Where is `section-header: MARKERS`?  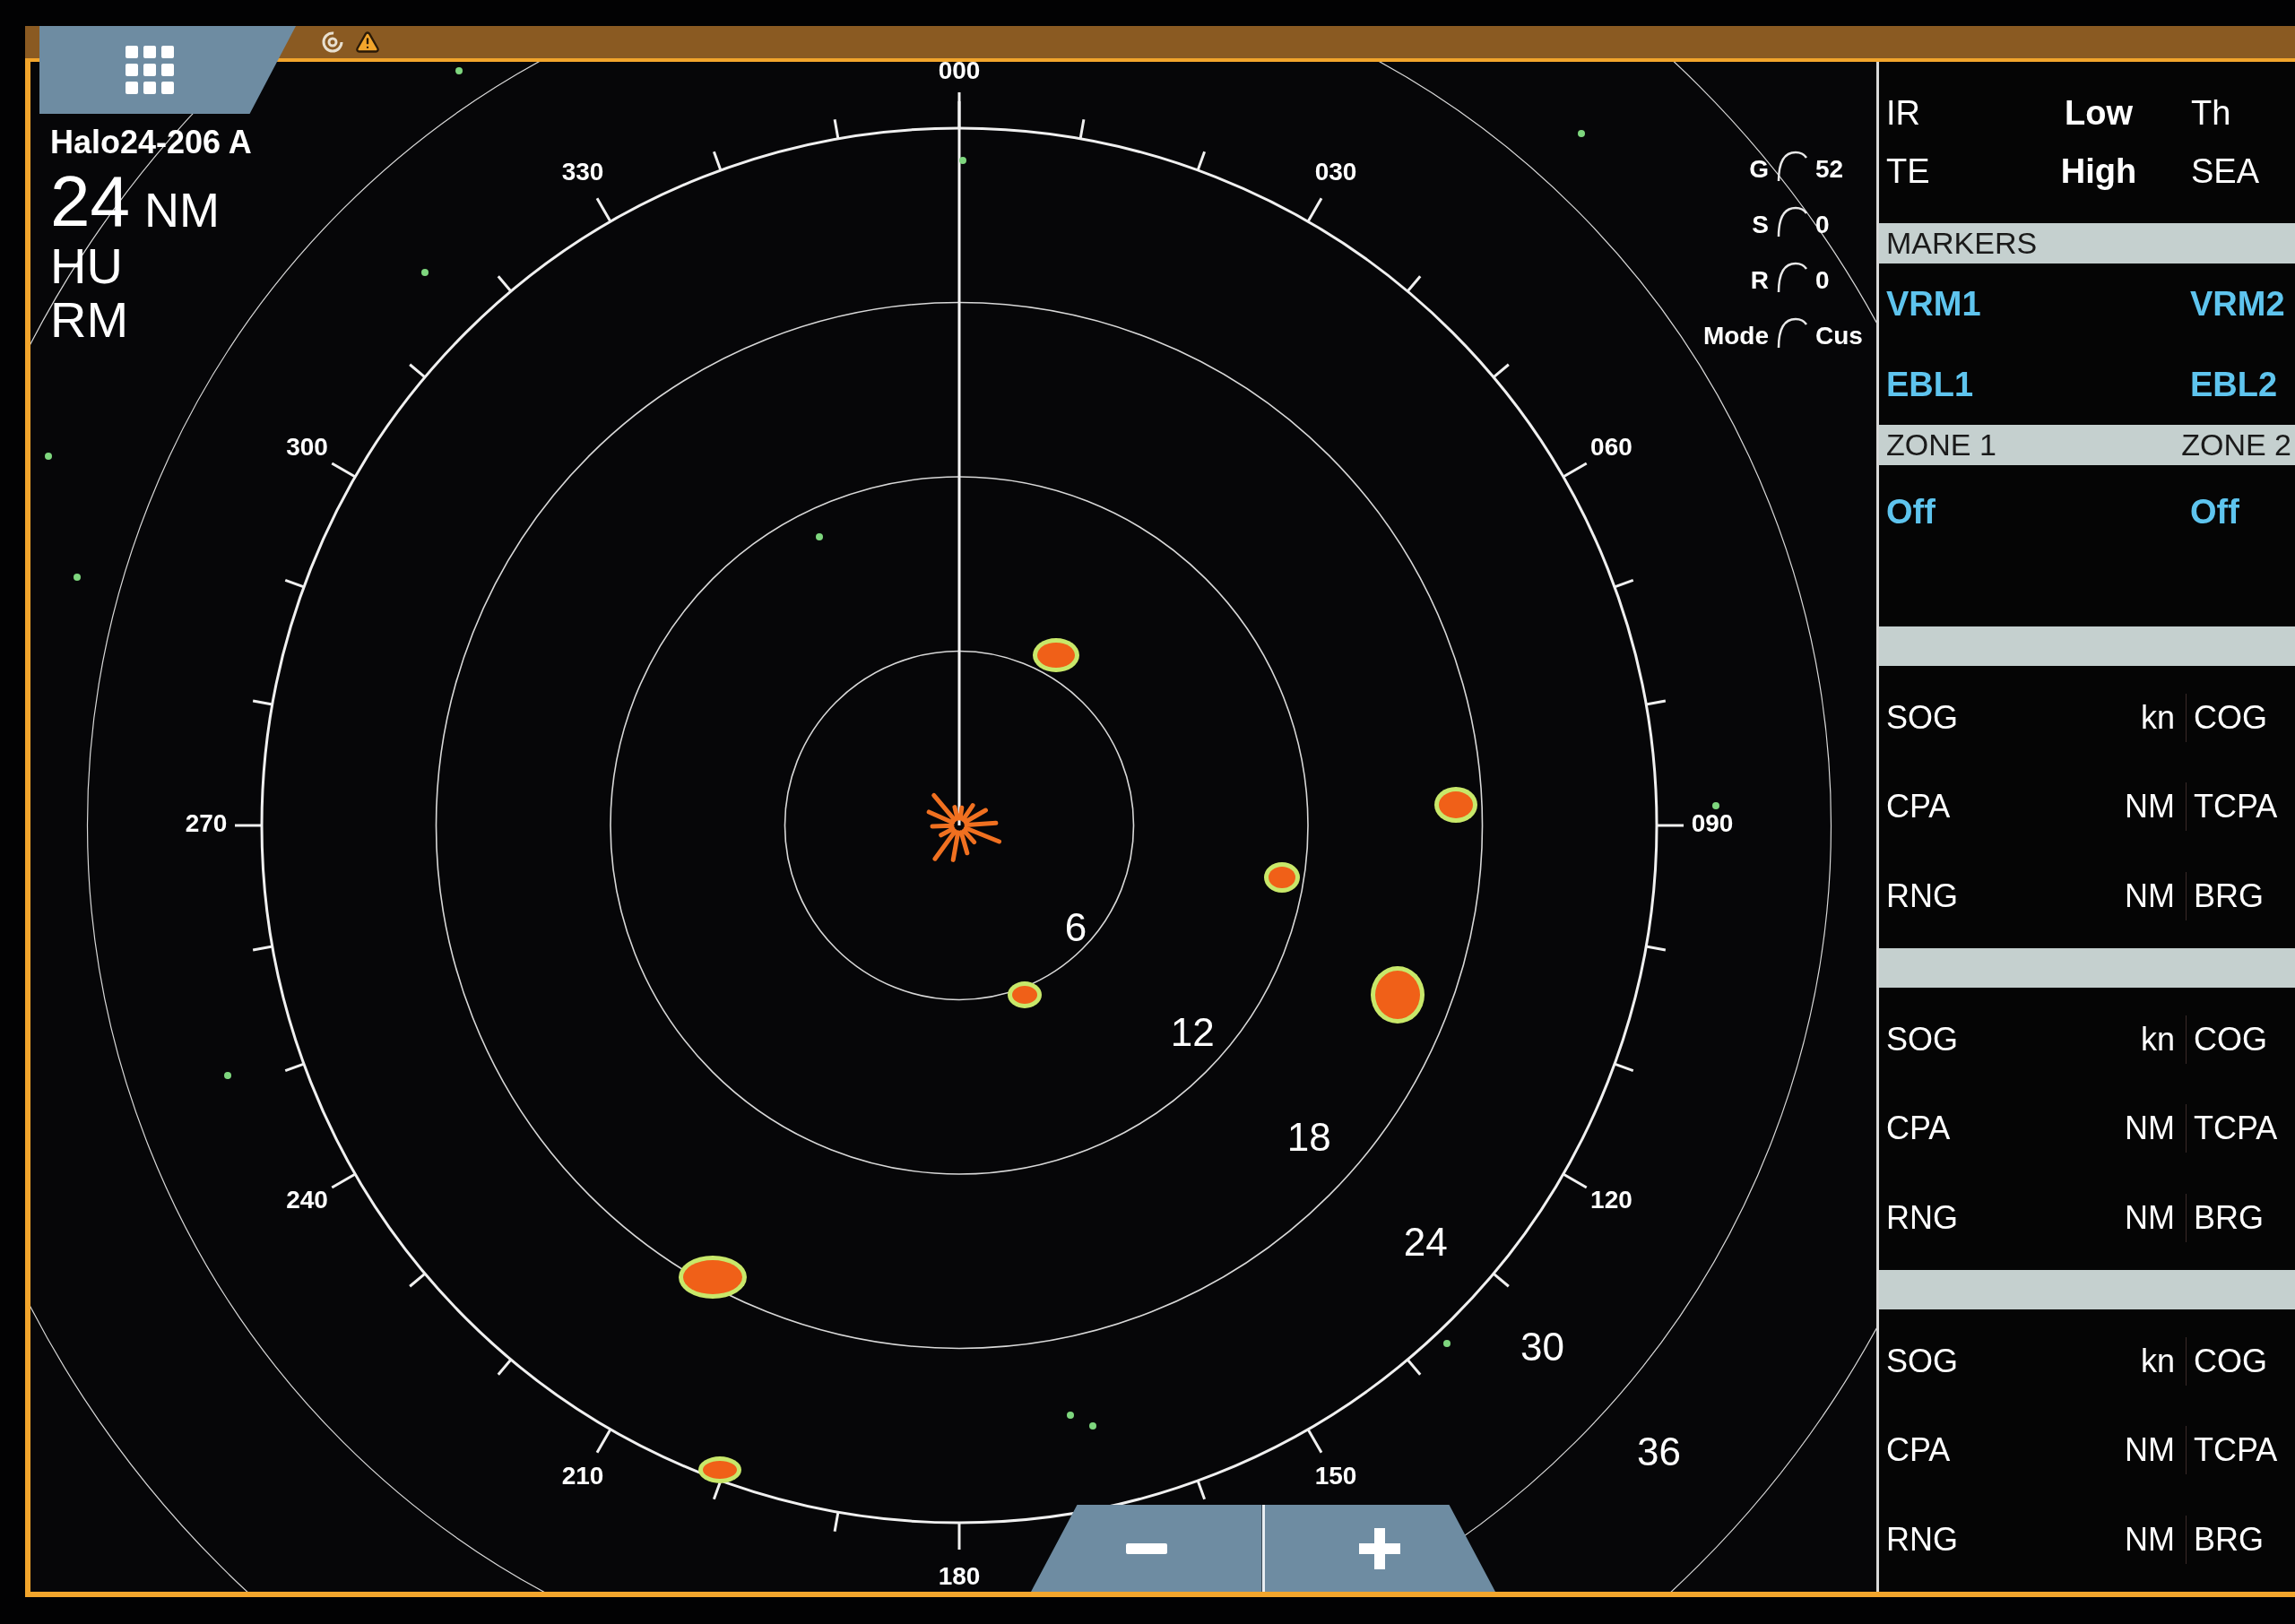
section-header: MARKERS is located at coordinates (1962, 243).